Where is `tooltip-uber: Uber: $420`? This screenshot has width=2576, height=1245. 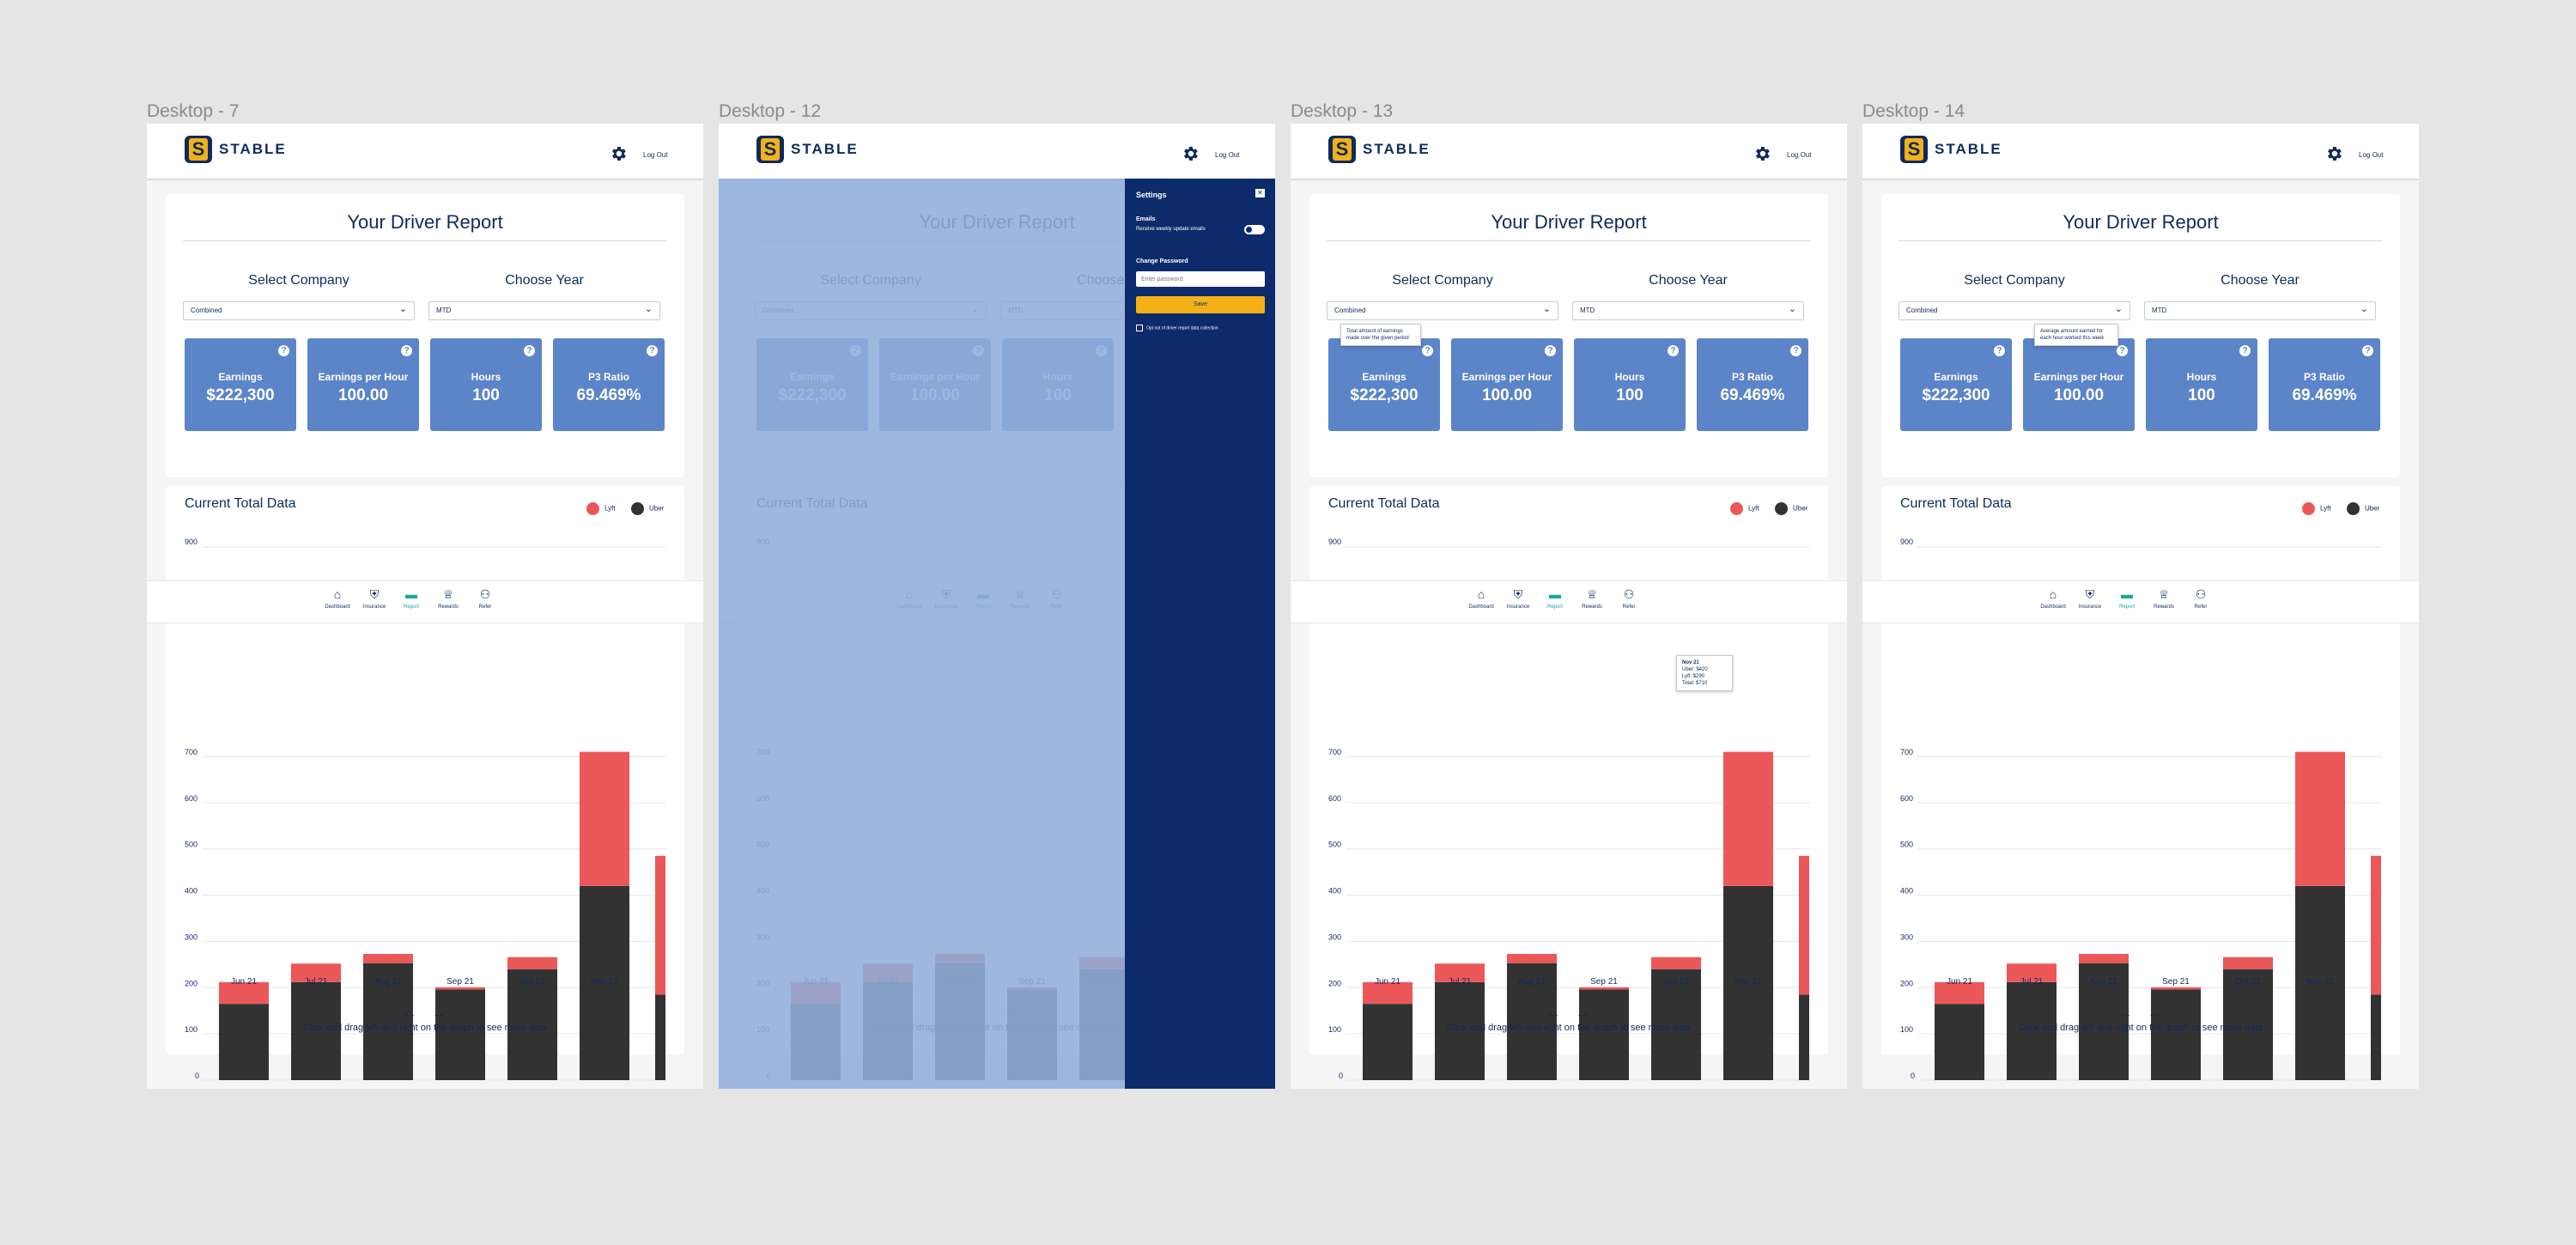 tooltip-uber: Uber: $420 is located at coordinates (1695, 669).